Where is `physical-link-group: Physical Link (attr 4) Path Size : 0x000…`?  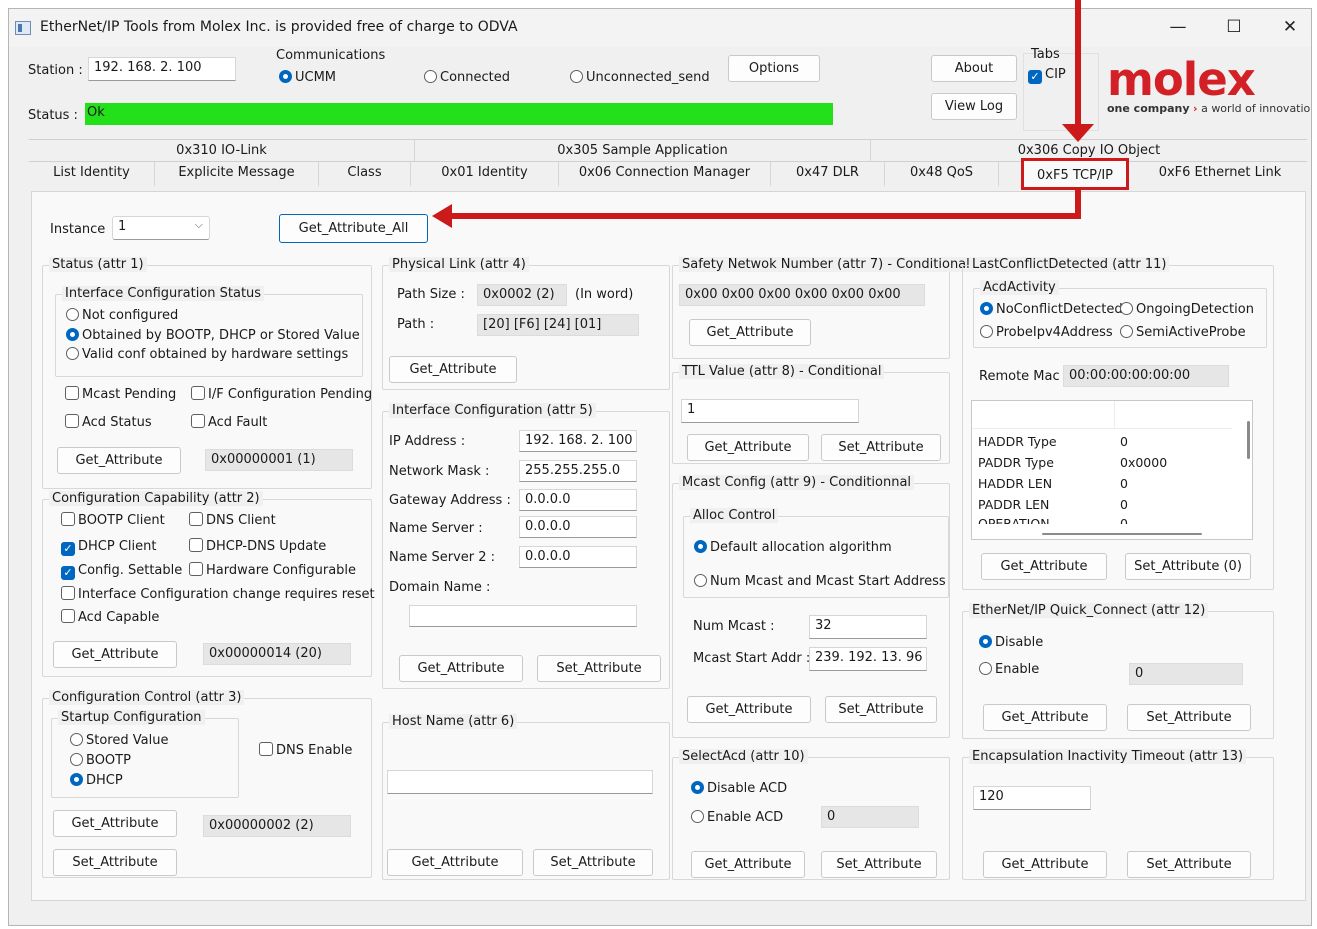 physical-link-group: Physical Link (attr 4) Path Size : 0x000… is located at coordinates (526, 323).